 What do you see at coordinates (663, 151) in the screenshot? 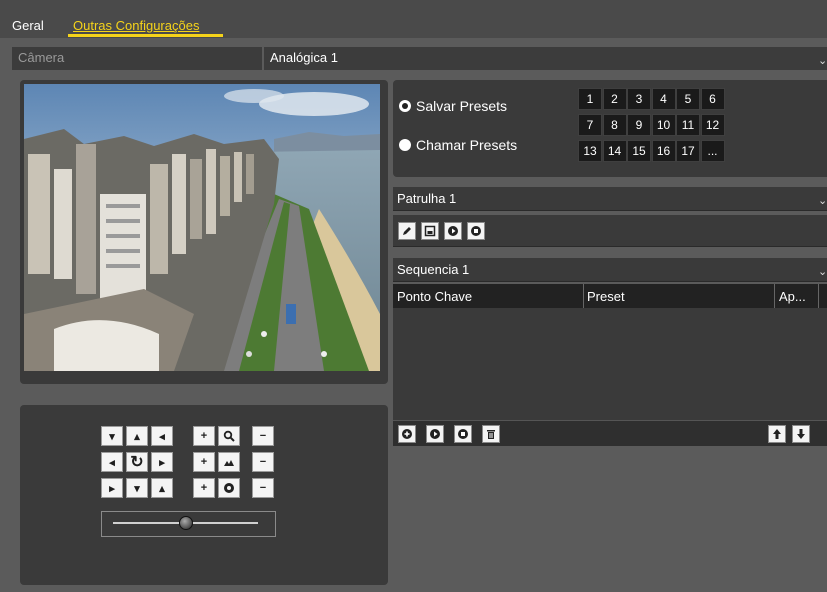
I see `preset-number-button: 16` at bounding box center [663, 151].